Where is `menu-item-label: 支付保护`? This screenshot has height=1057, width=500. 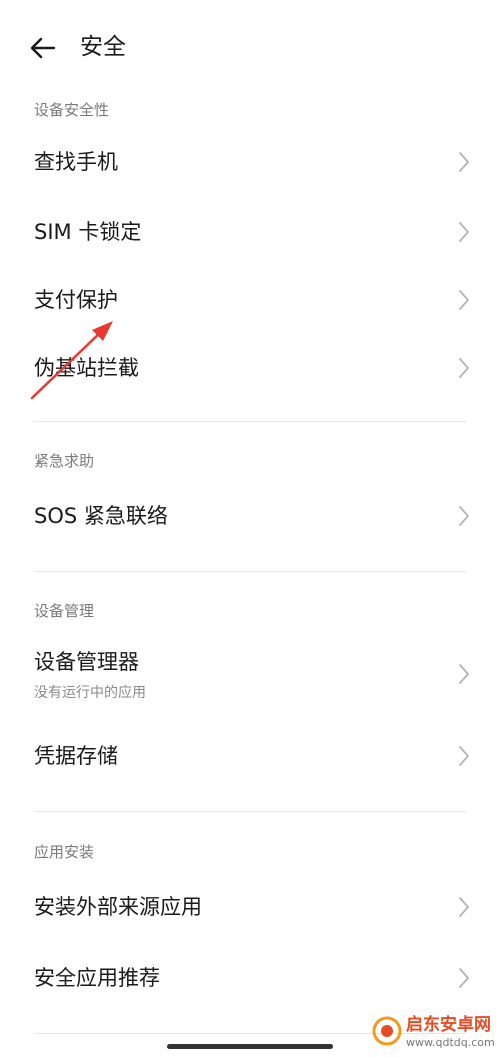
menu-item-label: 支付保护 is located at coordinates (76, 300).